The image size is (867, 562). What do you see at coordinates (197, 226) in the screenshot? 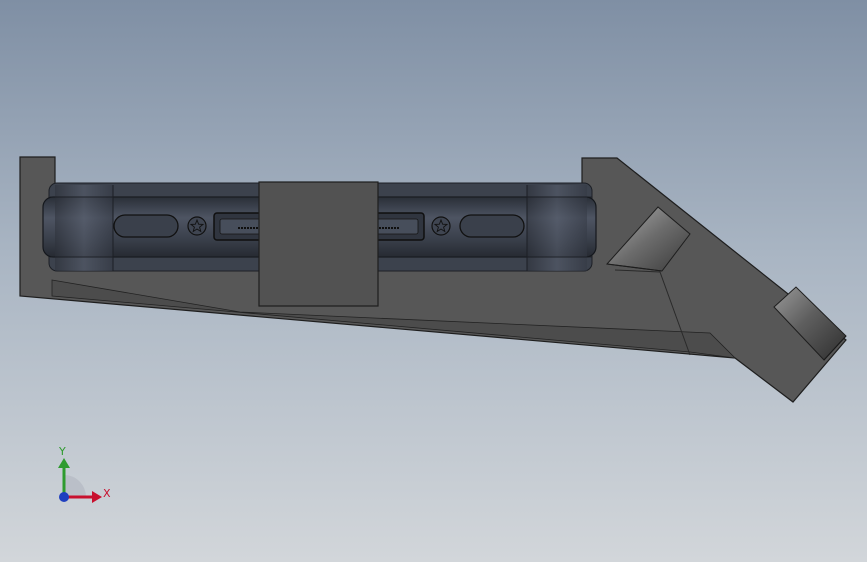
I see `screw-left-icon` at bounding box center [197, 226].